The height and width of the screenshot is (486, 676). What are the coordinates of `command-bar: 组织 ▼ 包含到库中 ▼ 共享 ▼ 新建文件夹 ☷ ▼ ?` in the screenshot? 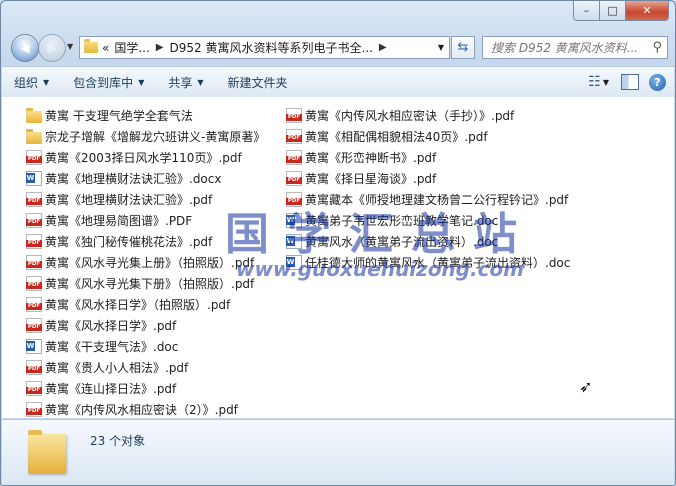 It's located at (338, 82).